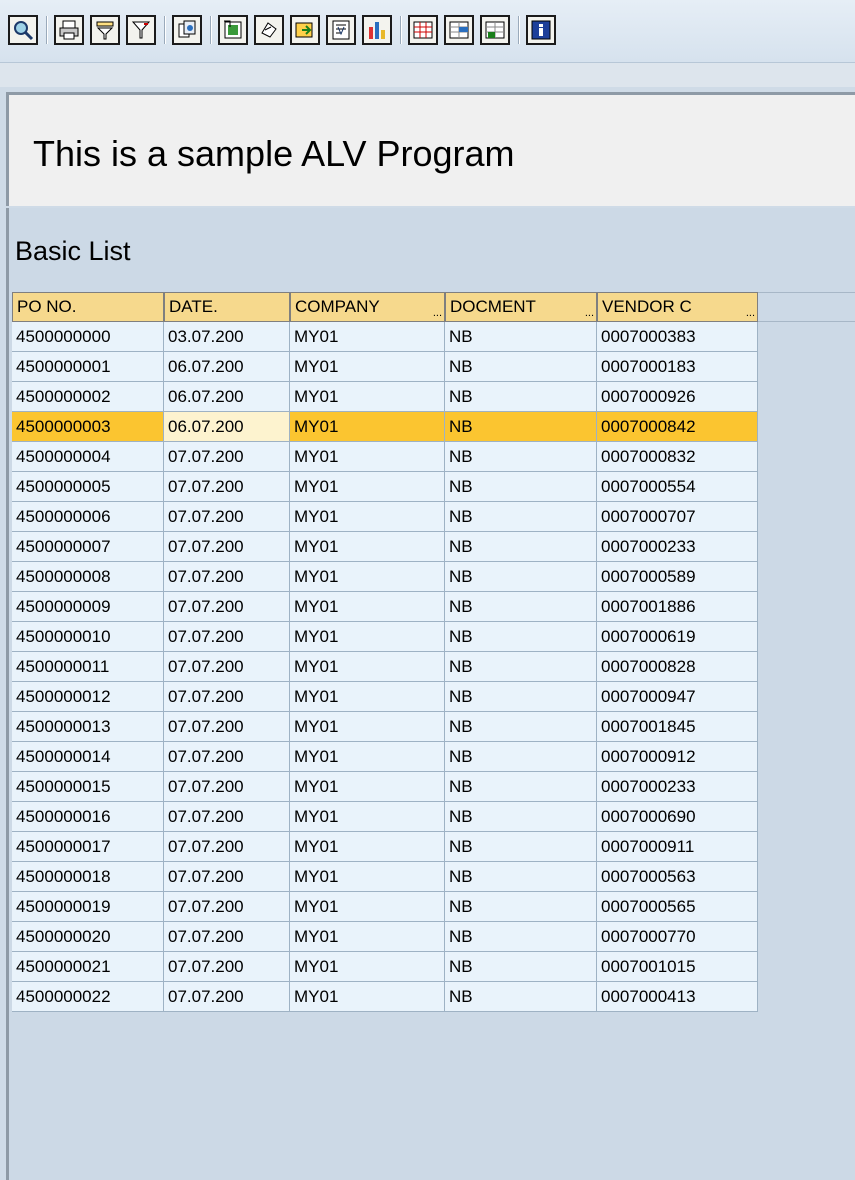 Image resolution: width=855 pixels, height=1180 pixels. What do you see at coordinates (105, 30) in the screenshot?
I see `filter-icon` at bounding box center [105, 30].